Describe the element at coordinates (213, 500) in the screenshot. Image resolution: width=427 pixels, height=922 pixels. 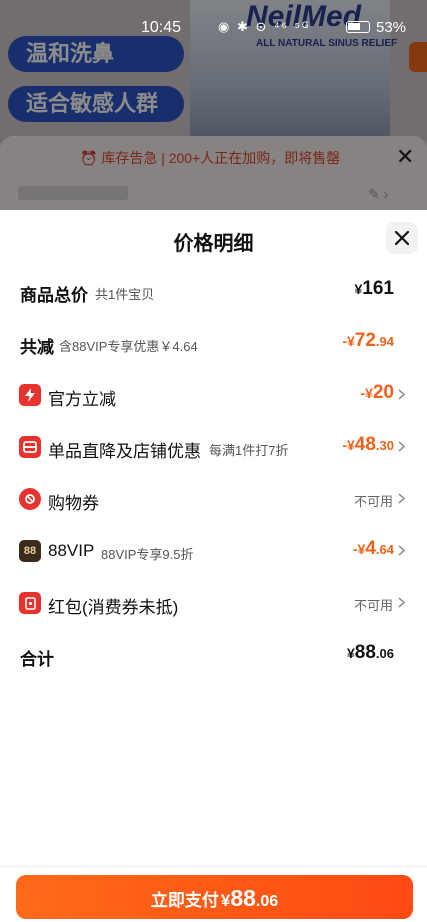
I see `row-shopping-coupon: 购物券 不可用` at that location.